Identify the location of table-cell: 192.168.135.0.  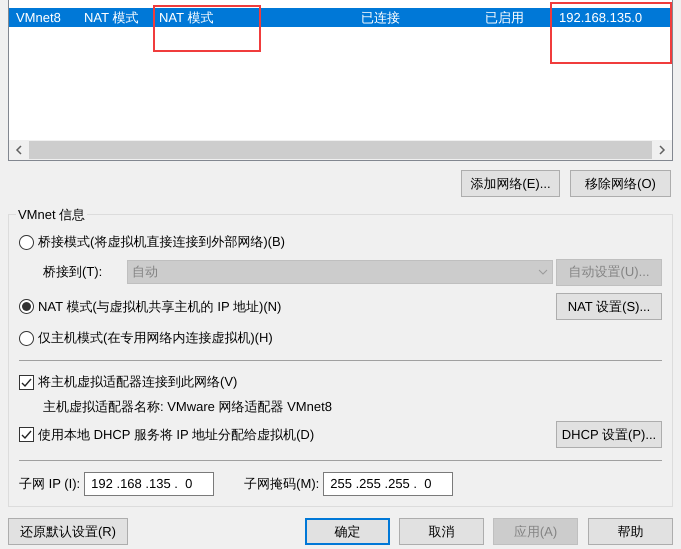
(600, 17).